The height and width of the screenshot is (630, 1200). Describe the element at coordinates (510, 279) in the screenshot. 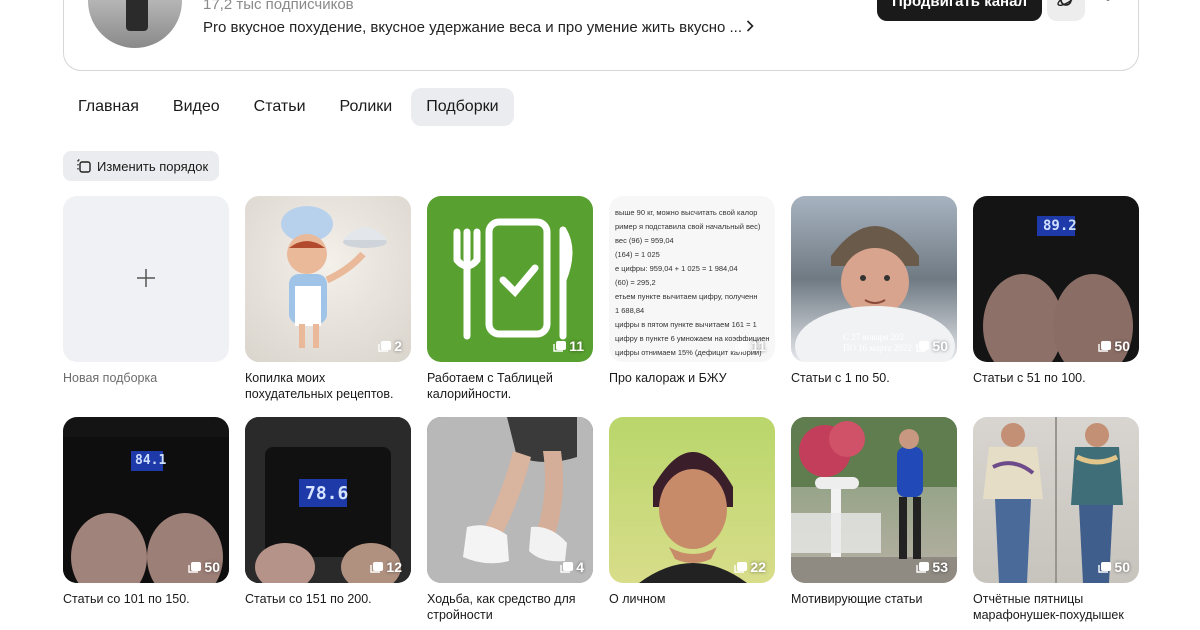

I see `collection-thumb: 11` at that location.